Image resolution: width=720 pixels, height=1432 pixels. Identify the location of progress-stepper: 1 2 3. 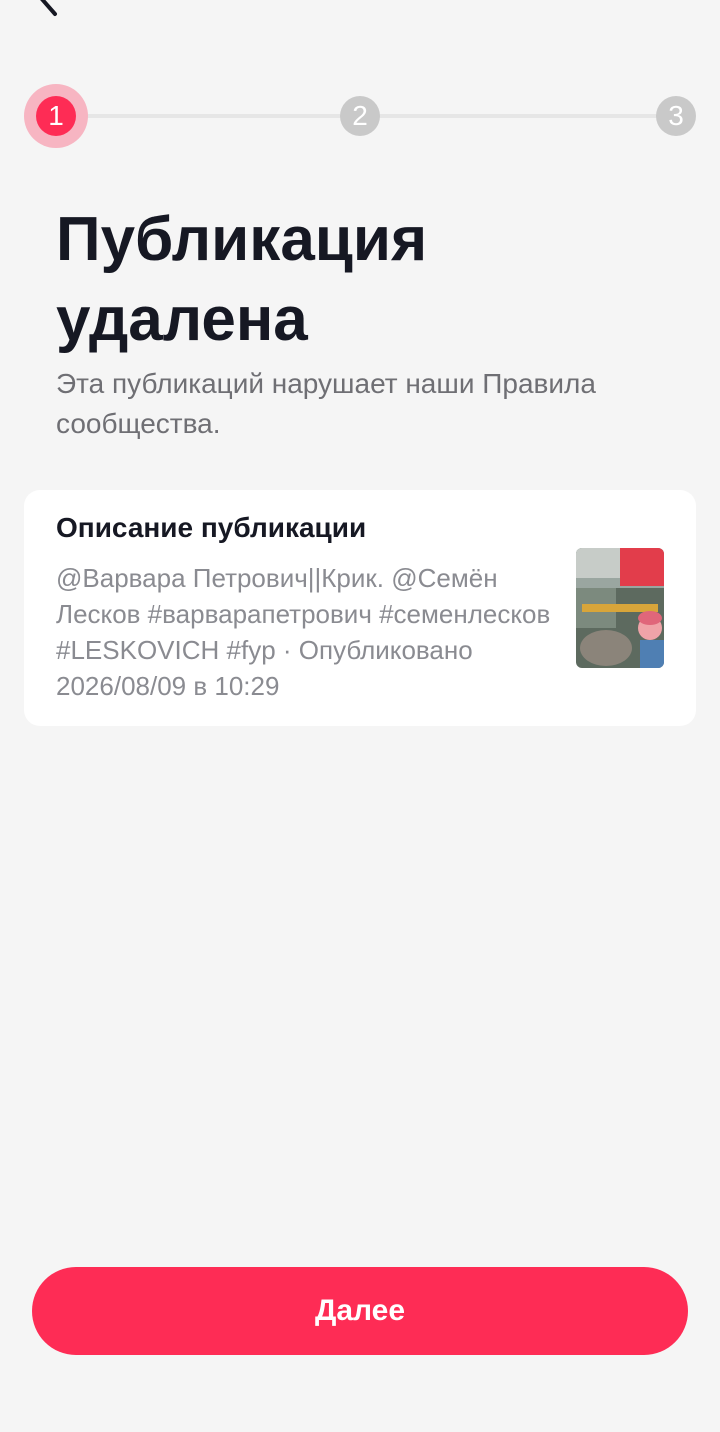
(361, 116).